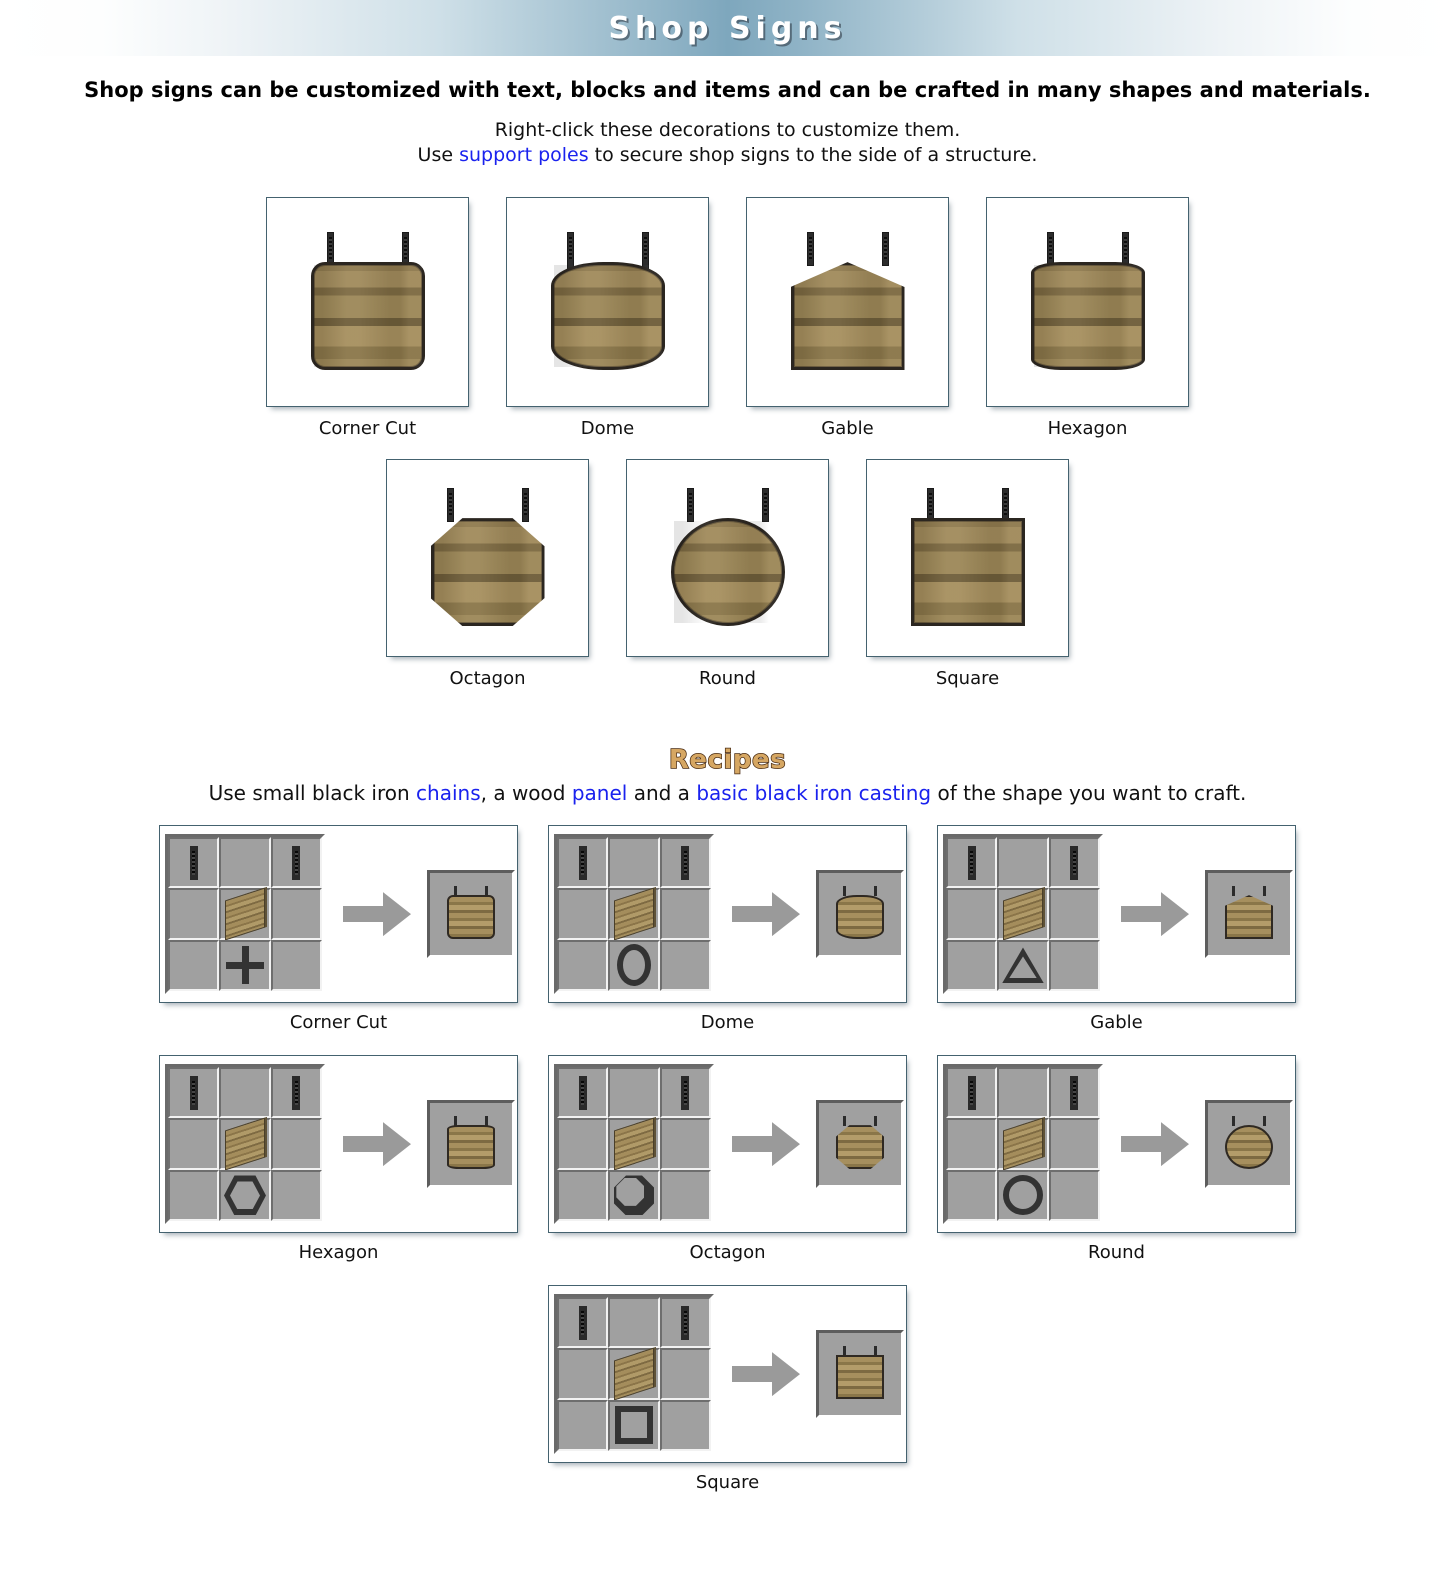 The image size is (1455, 1573). Describe the element at coordinates (1116, 929) in the screenshot. I see `recipe-card-gable: Gable` at that location.